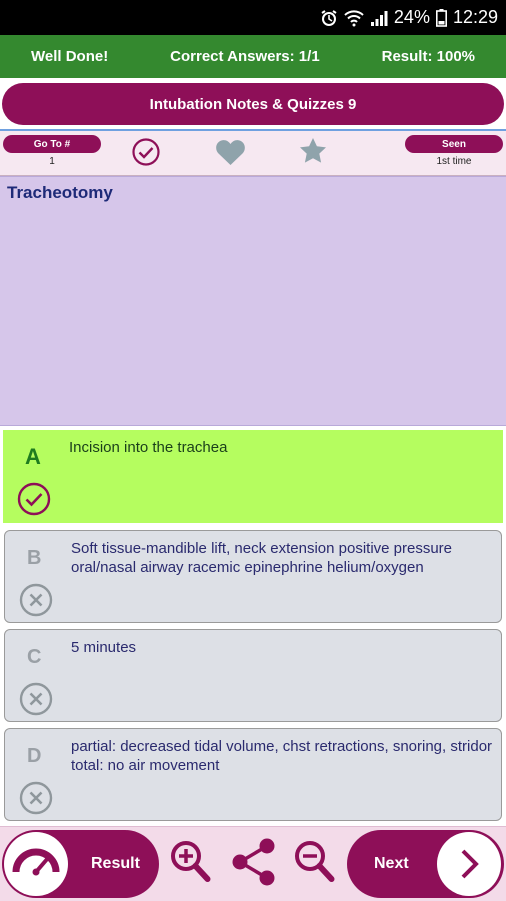 The width and height of the screenshot is (506, 901). I want to click on question-text: Tracheotomy, so click(60, 192).